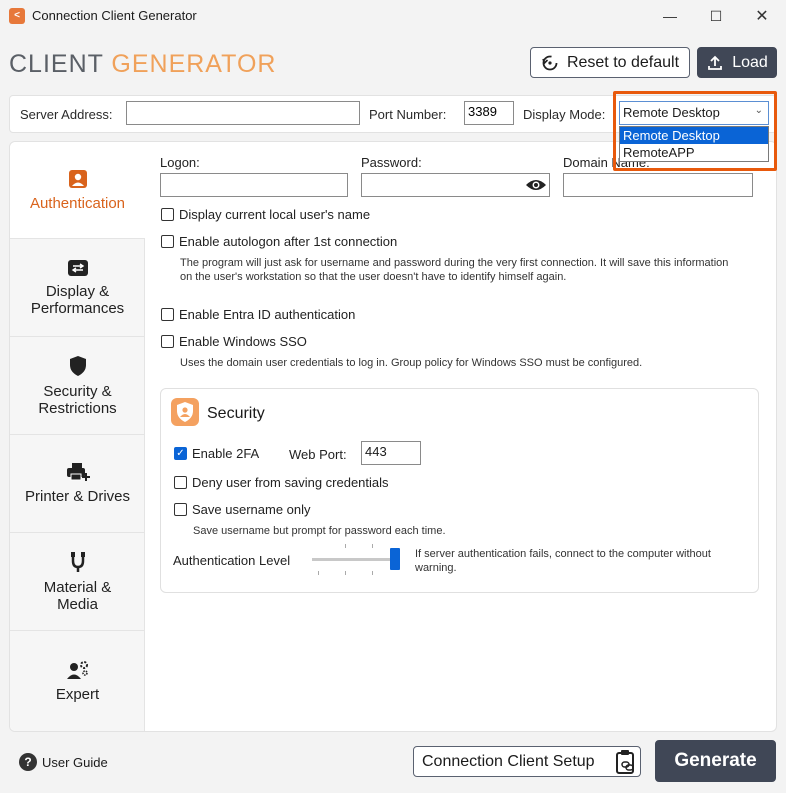  What do you see at coordinates (489, 113) in the screenshot?
I see `port-number-input: 3389` at bounding box center [489, 113].